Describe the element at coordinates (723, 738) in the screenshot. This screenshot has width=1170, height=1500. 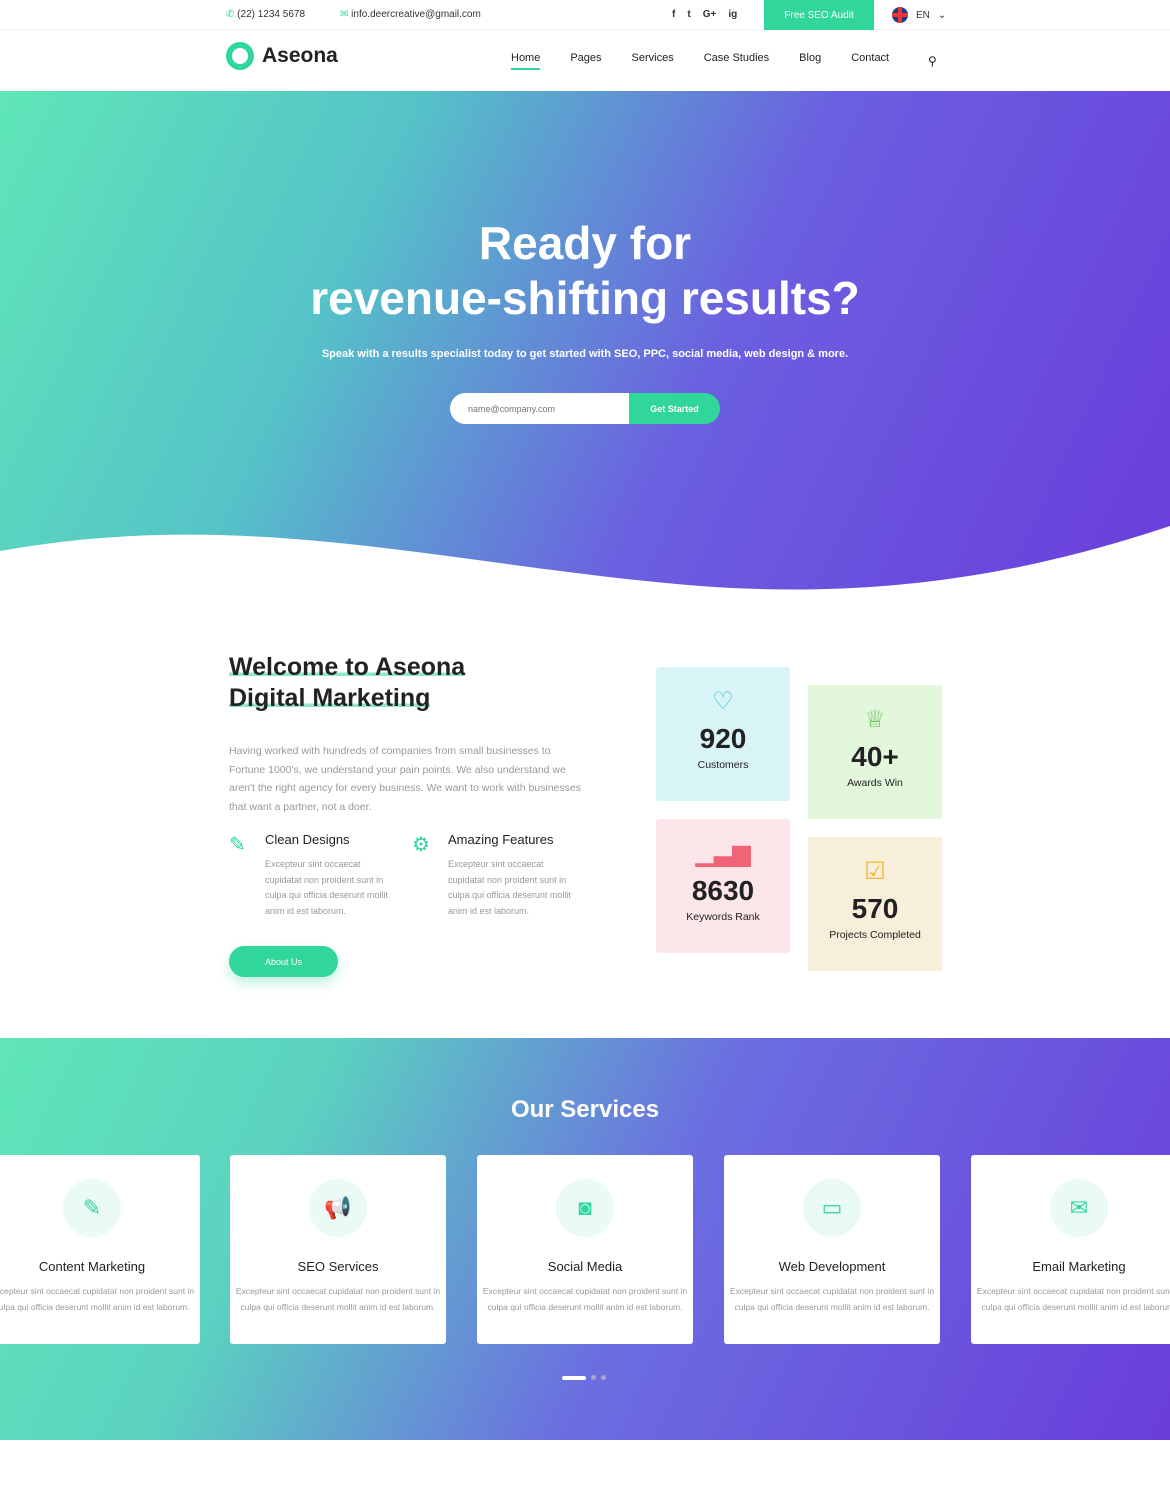
I see `stat-number: 920` at that location.